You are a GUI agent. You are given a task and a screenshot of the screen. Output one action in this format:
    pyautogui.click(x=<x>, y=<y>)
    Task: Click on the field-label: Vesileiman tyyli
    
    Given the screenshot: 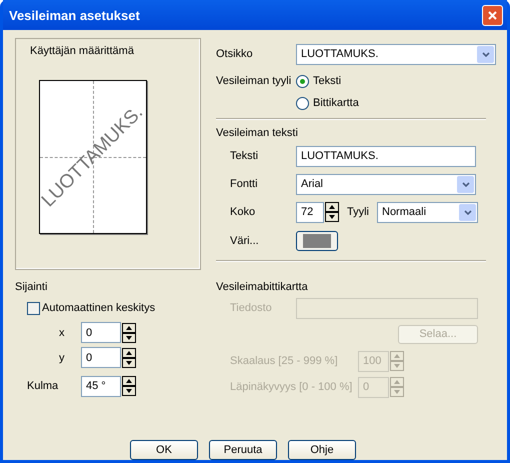 What is the action you would take?
    pyautogui.click(x=254, y=81)
    